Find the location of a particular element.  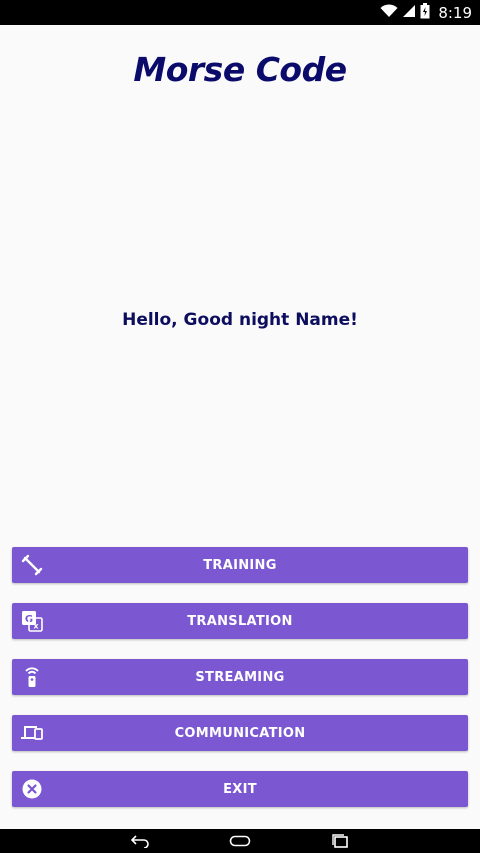

training-button: TRAINING is located at coordinates (240, 565).